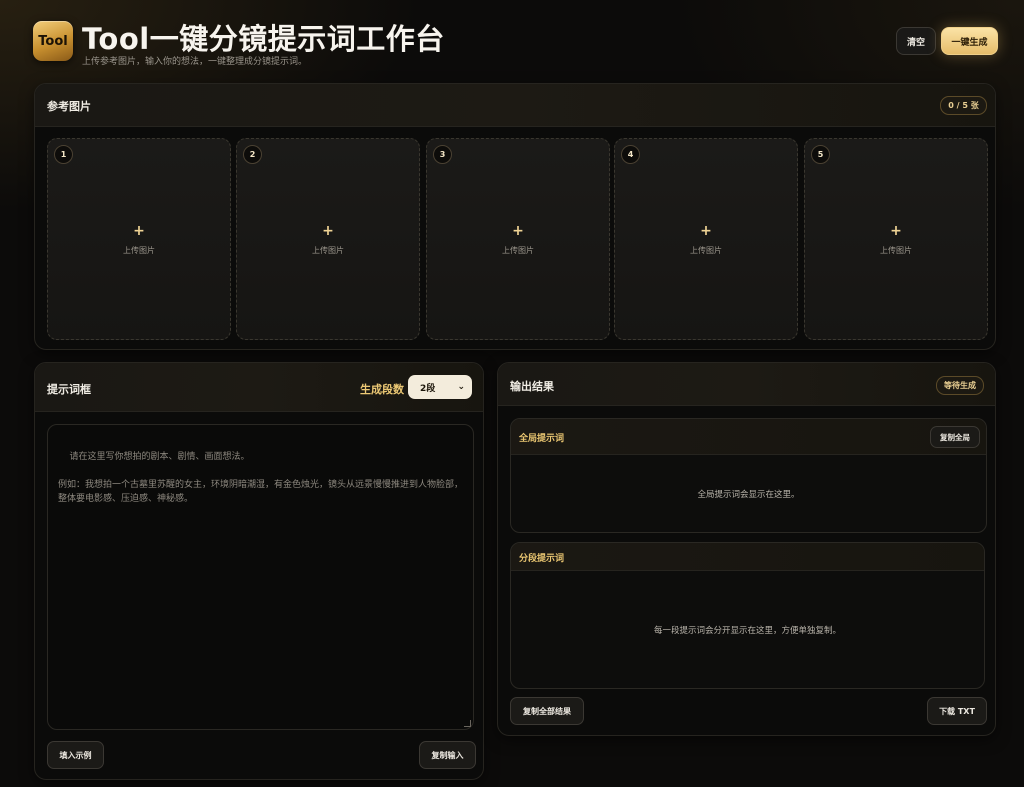 This screenshot has width=1024, height=787. I want to click on global-prompt-header: 全局提示词 复制全局, so click(748, 437).